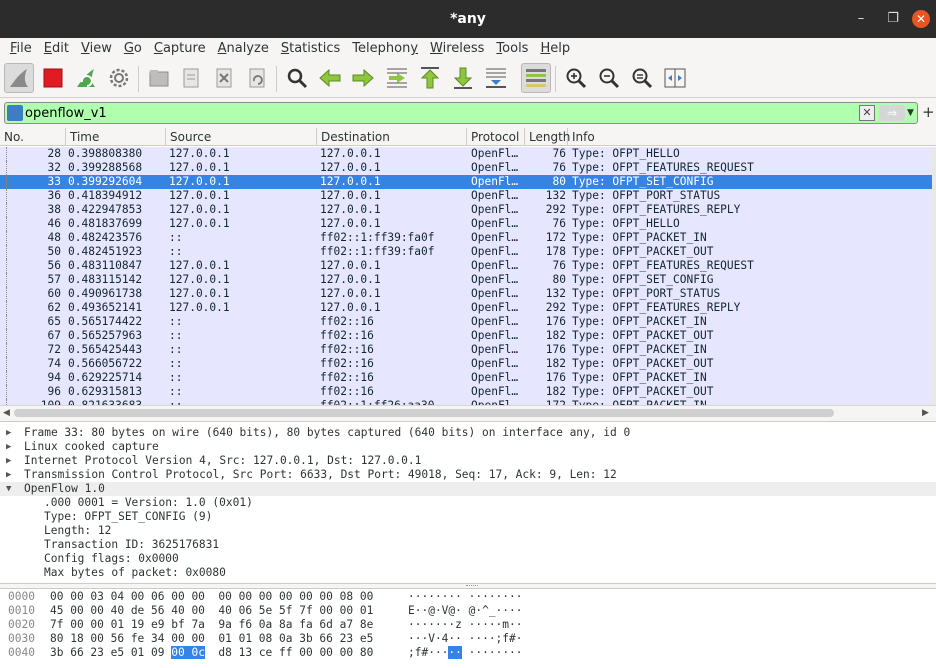 The width and height of the screenshot is (936, 668). Describe the element at coordinates (512, 49) in the screenshot. I see `menu-item: Tools` at that location.